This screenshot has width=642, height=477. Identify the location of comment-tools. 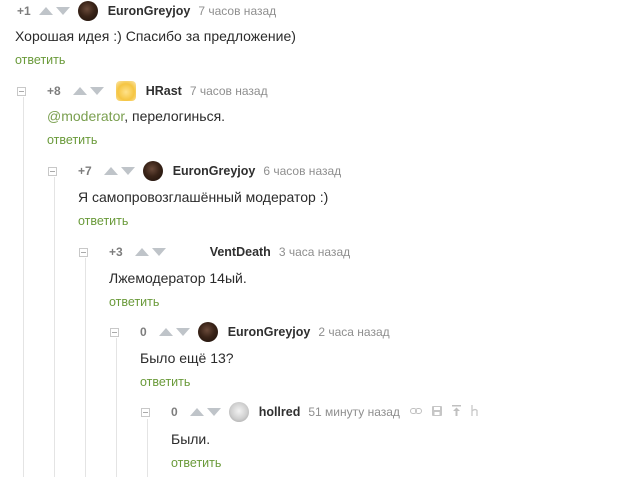
(444, 412).